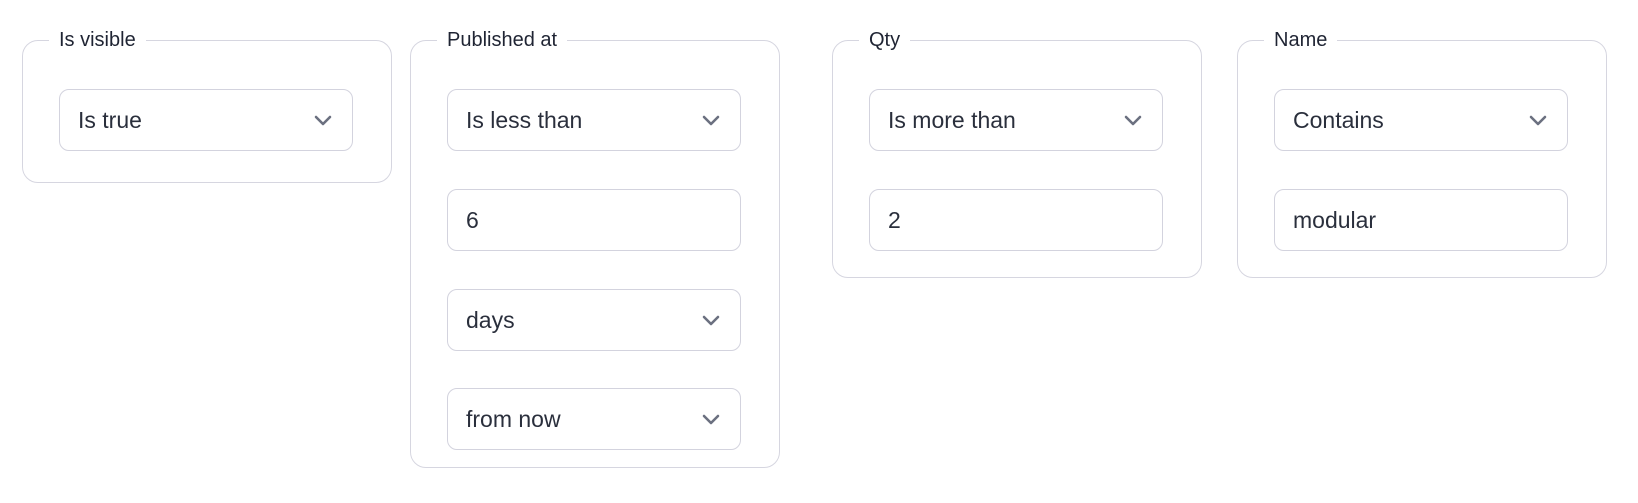 The image size is (1638, 503). Describe the element at coordinates (513, 418) in the screenshot. I see `select-value: from now` at that location.